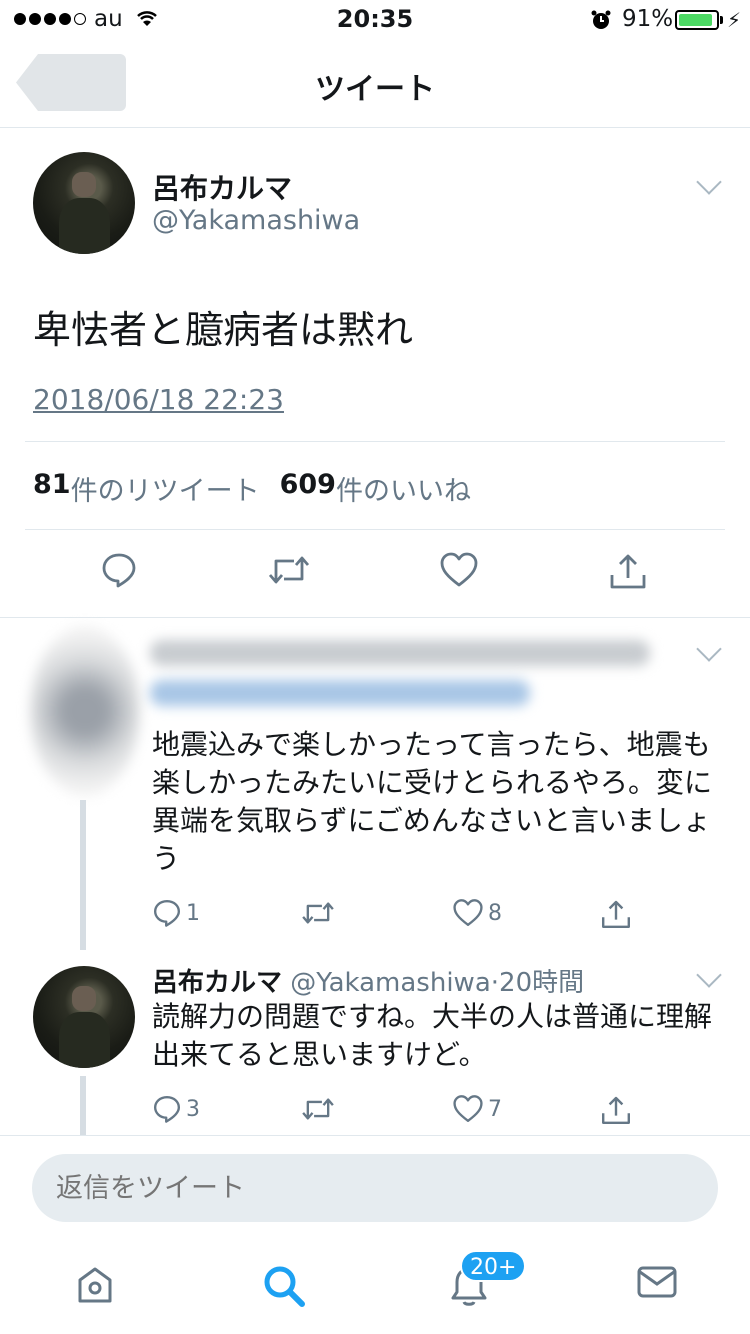 The width and height of the screenshot is (750, 1334). What do you see at coordinates (95, 1285) in the screenshot?
I see `home-icon` at bounding box center [95, 1285].